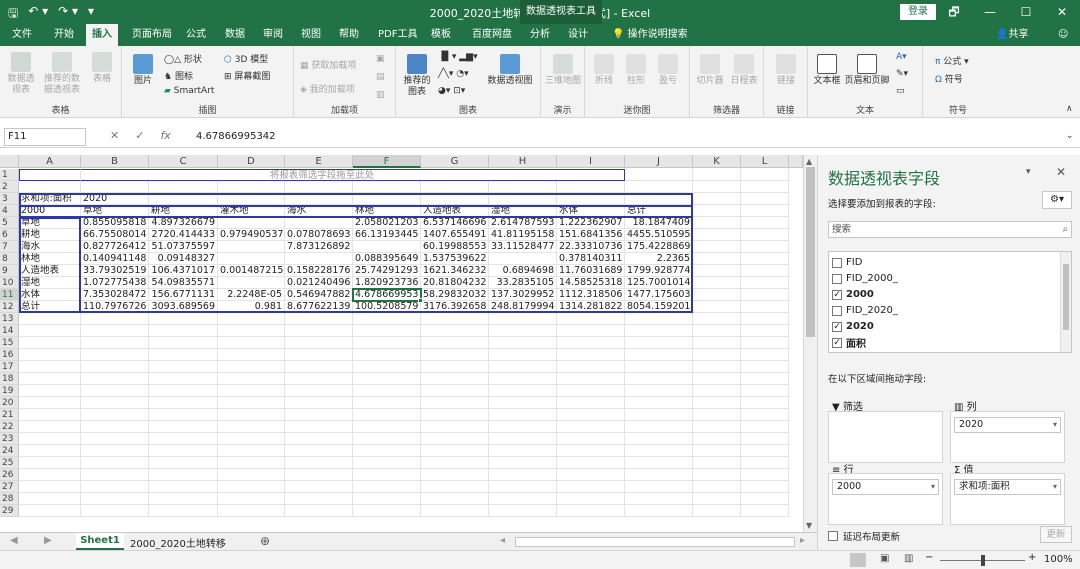 The height and width of the screenshot is (569, 1080). I want to click on field-item: FID_2000_, so click(865, 278).